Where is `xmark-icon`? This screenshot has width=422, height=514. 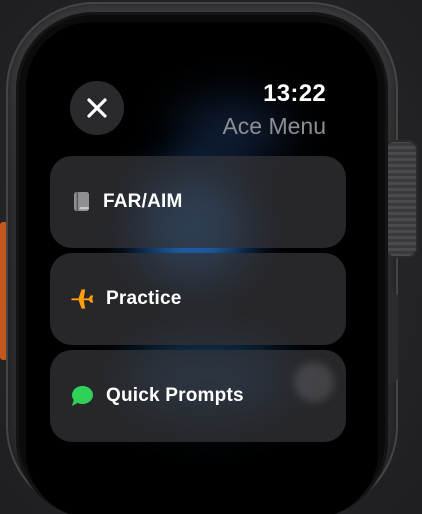
xmark-icon is located at coordinates (97, 108).